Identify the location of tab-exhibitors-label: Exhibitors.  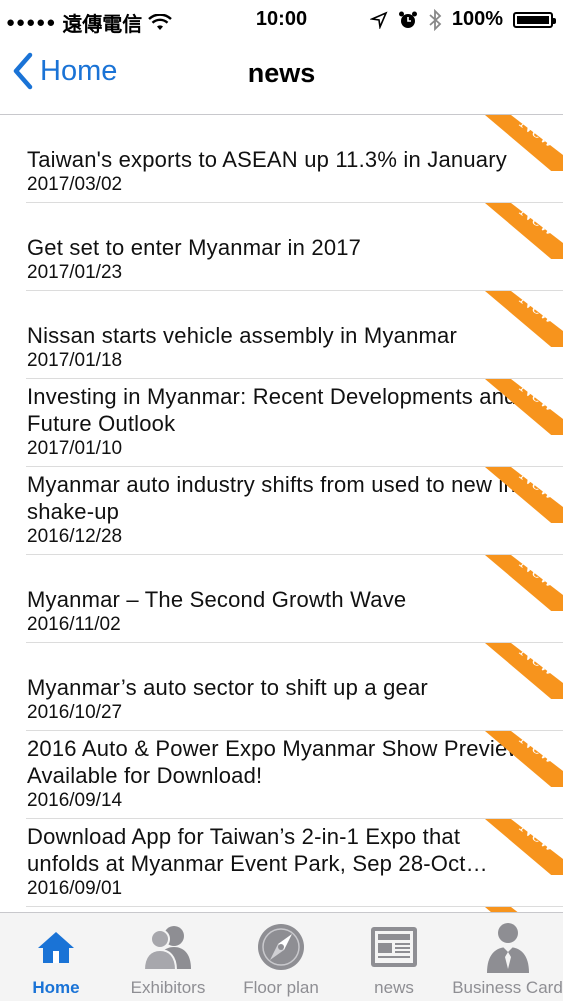
(168, 987).